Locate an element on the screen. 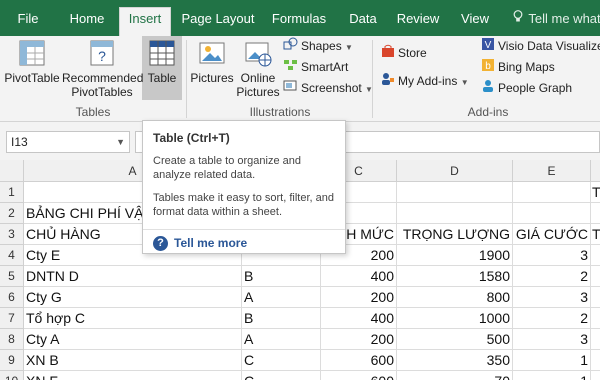  table-button: Table is located at coordinates (162, 61).